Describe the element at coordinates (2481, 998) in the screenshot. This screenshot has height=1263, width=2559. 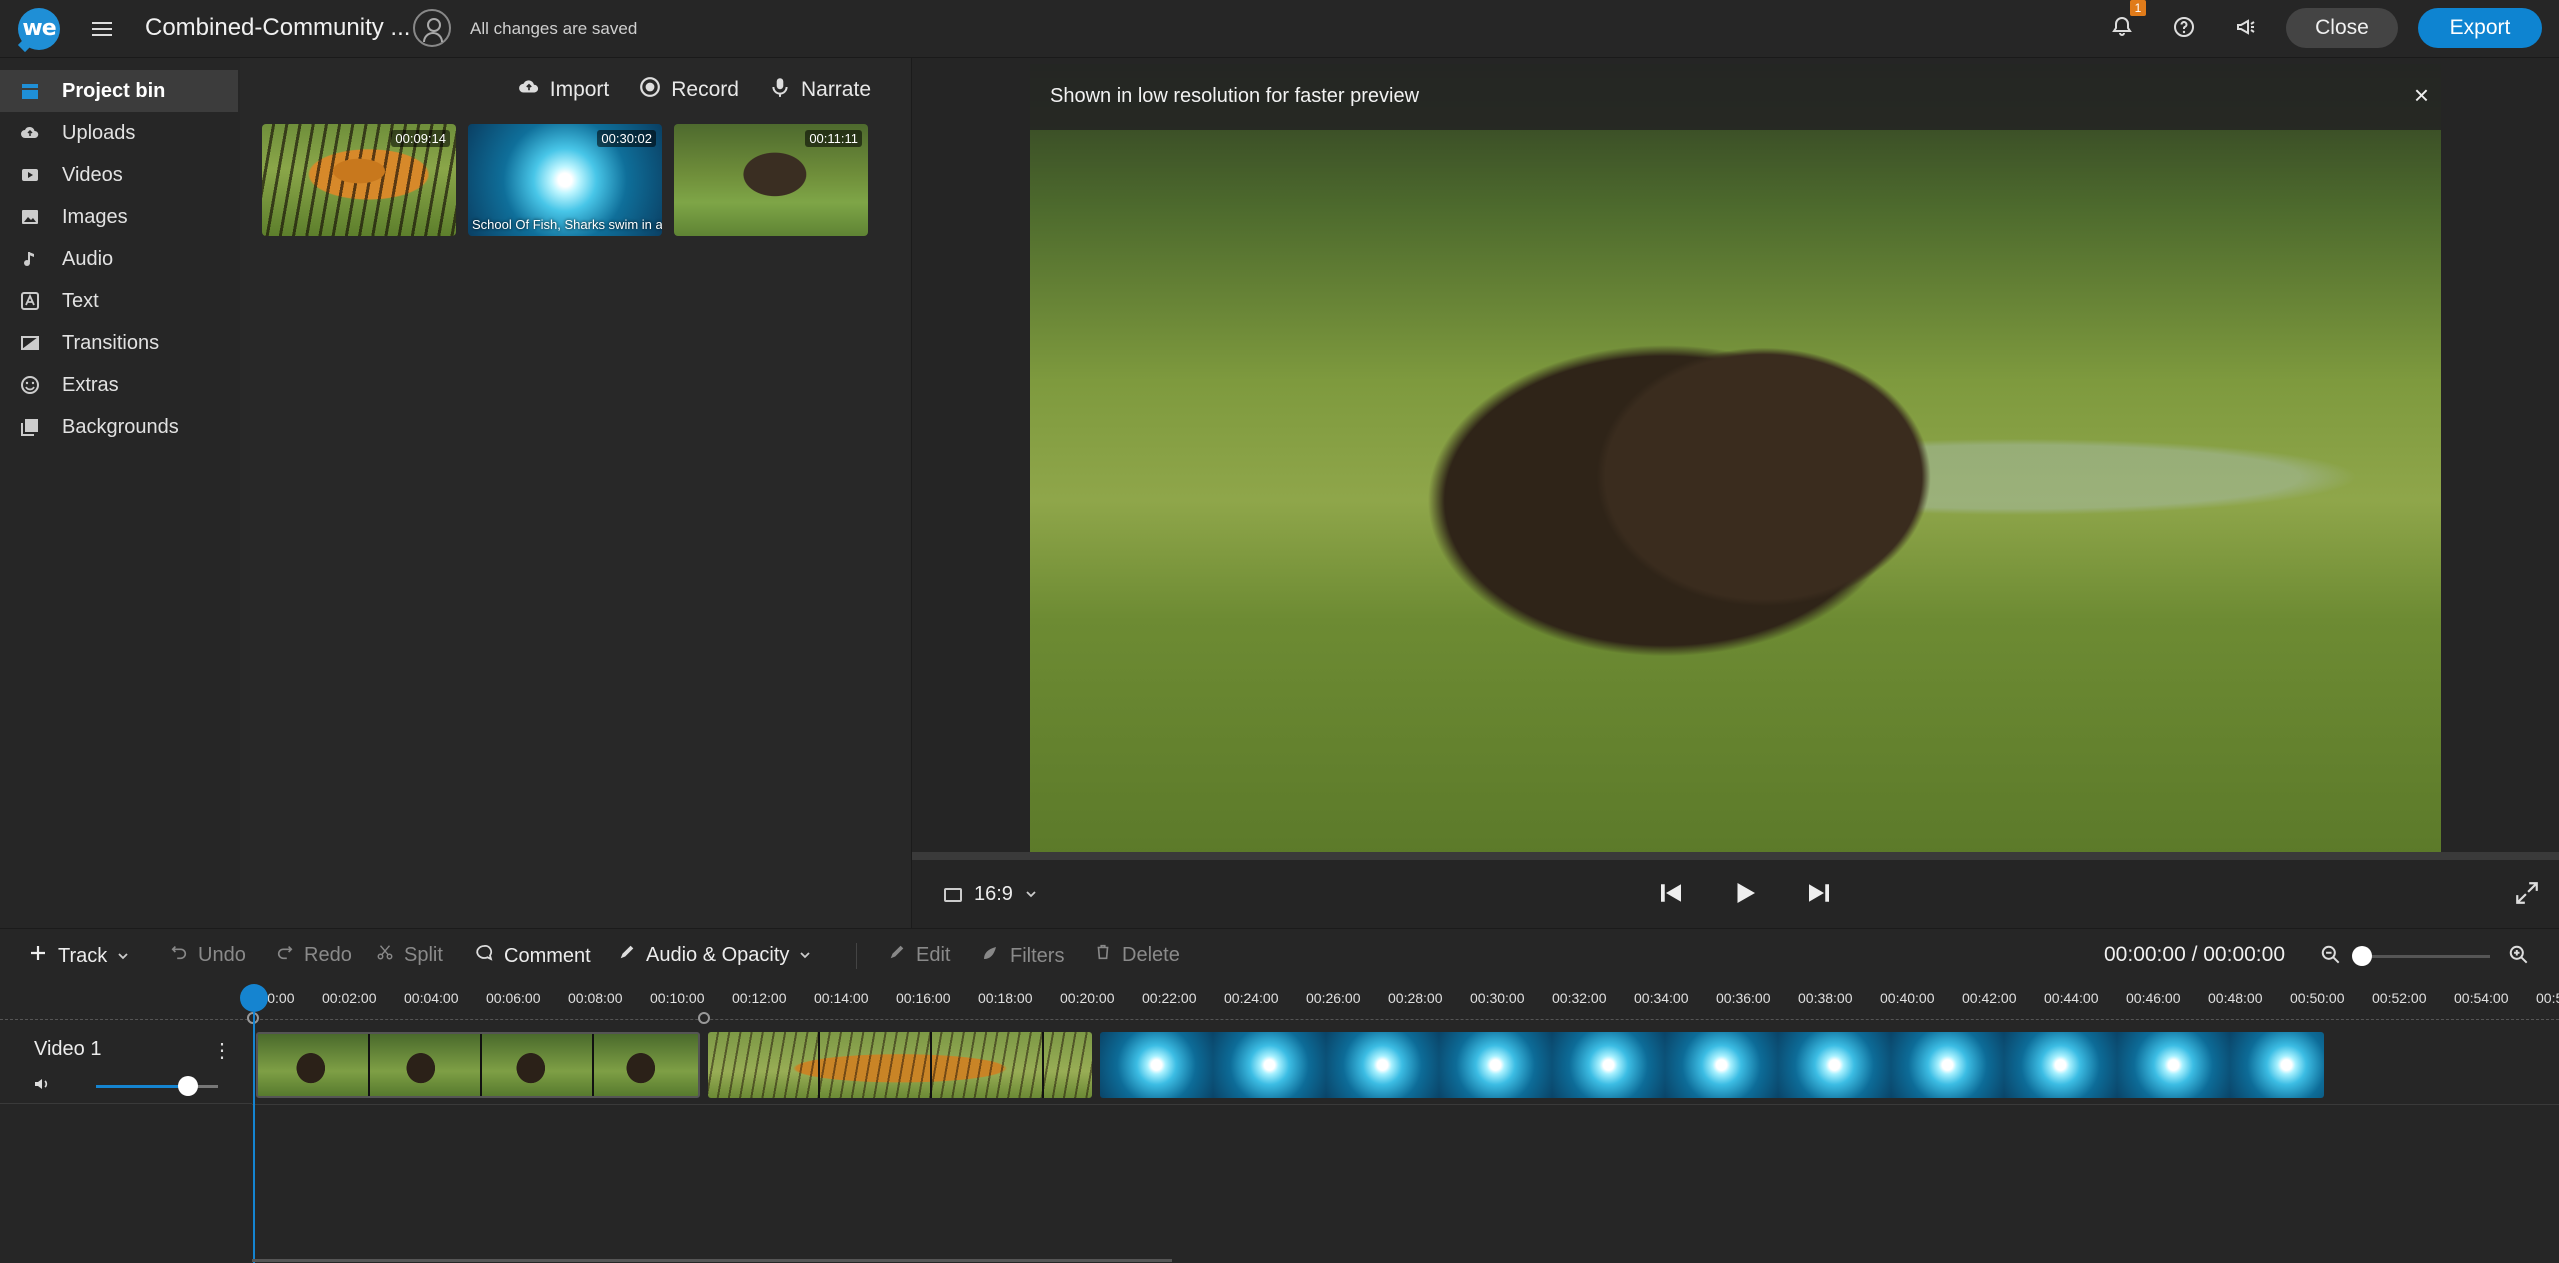
I see `ruler-tick-label: 00:54:00` at that location.